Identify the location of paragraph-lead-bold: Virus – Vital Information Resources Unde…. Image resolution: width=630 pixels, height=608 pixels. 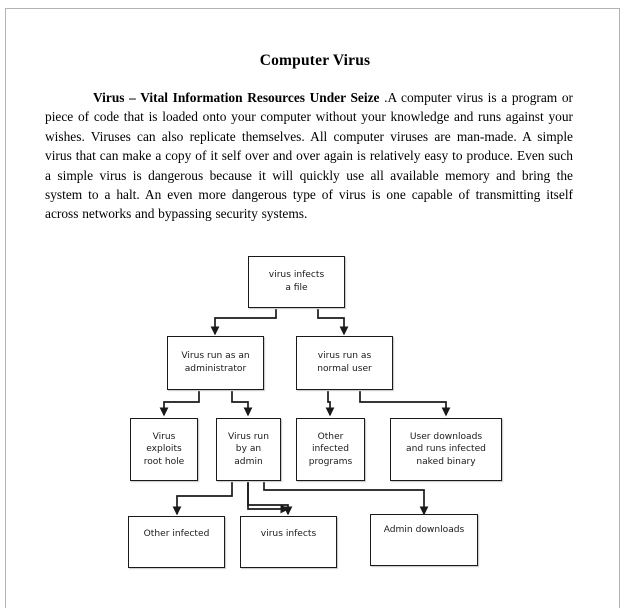
(236, 97).